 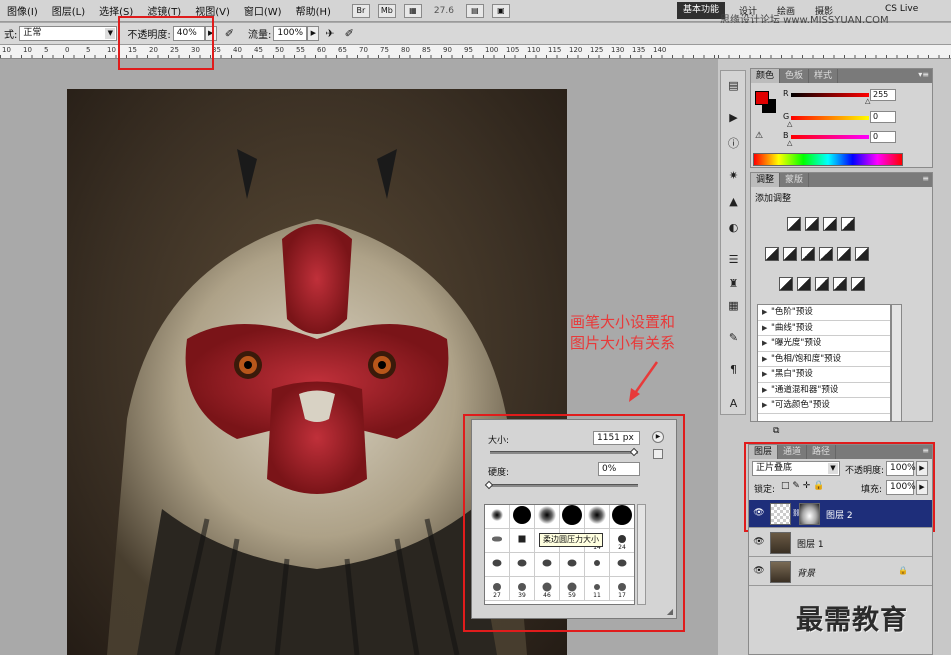 What do you see at coordinates (622, 541) in the screenshot?
I see `brush-preset: 24` at bounding box center [622, 541].